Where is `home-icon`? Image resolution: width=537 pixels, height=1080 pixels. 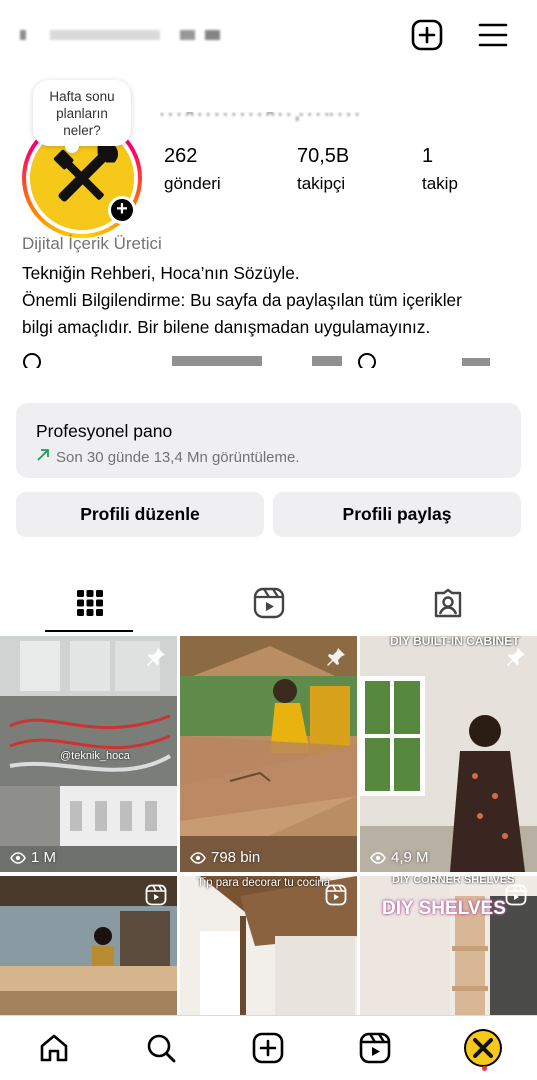 home-icon is located at coordinates (54, 1048).